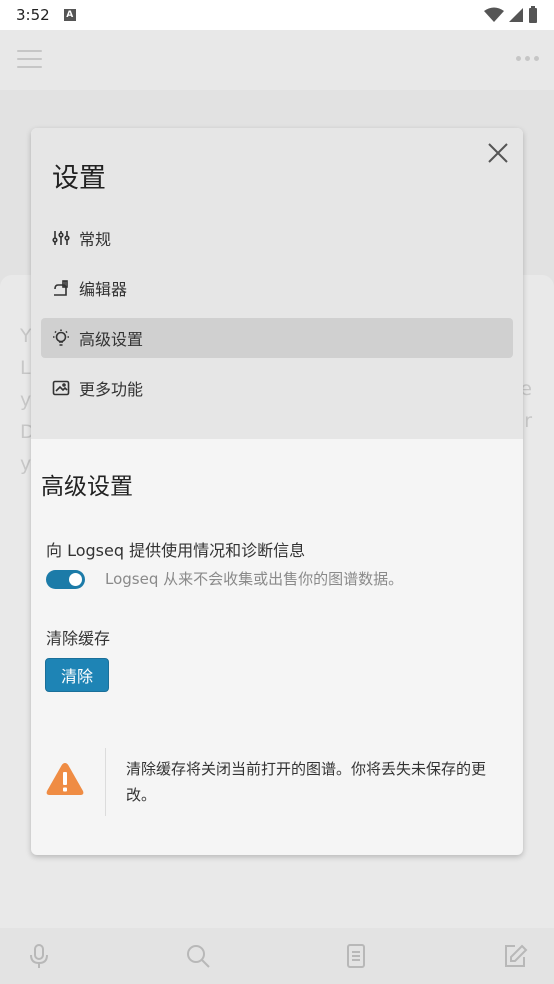 This screenshot has height=984, width=554. I want to click on page-icon, so click(356, 956).